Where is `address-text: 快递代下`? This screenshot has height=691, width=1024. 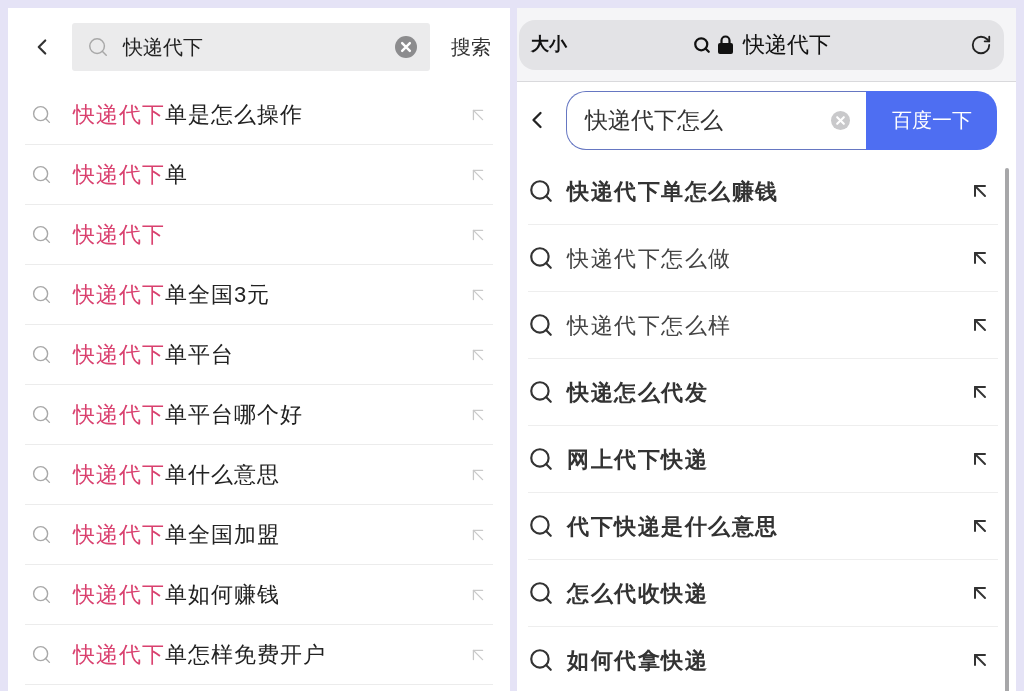
address-text: 快递代下 is located at coordinates (786, 45).